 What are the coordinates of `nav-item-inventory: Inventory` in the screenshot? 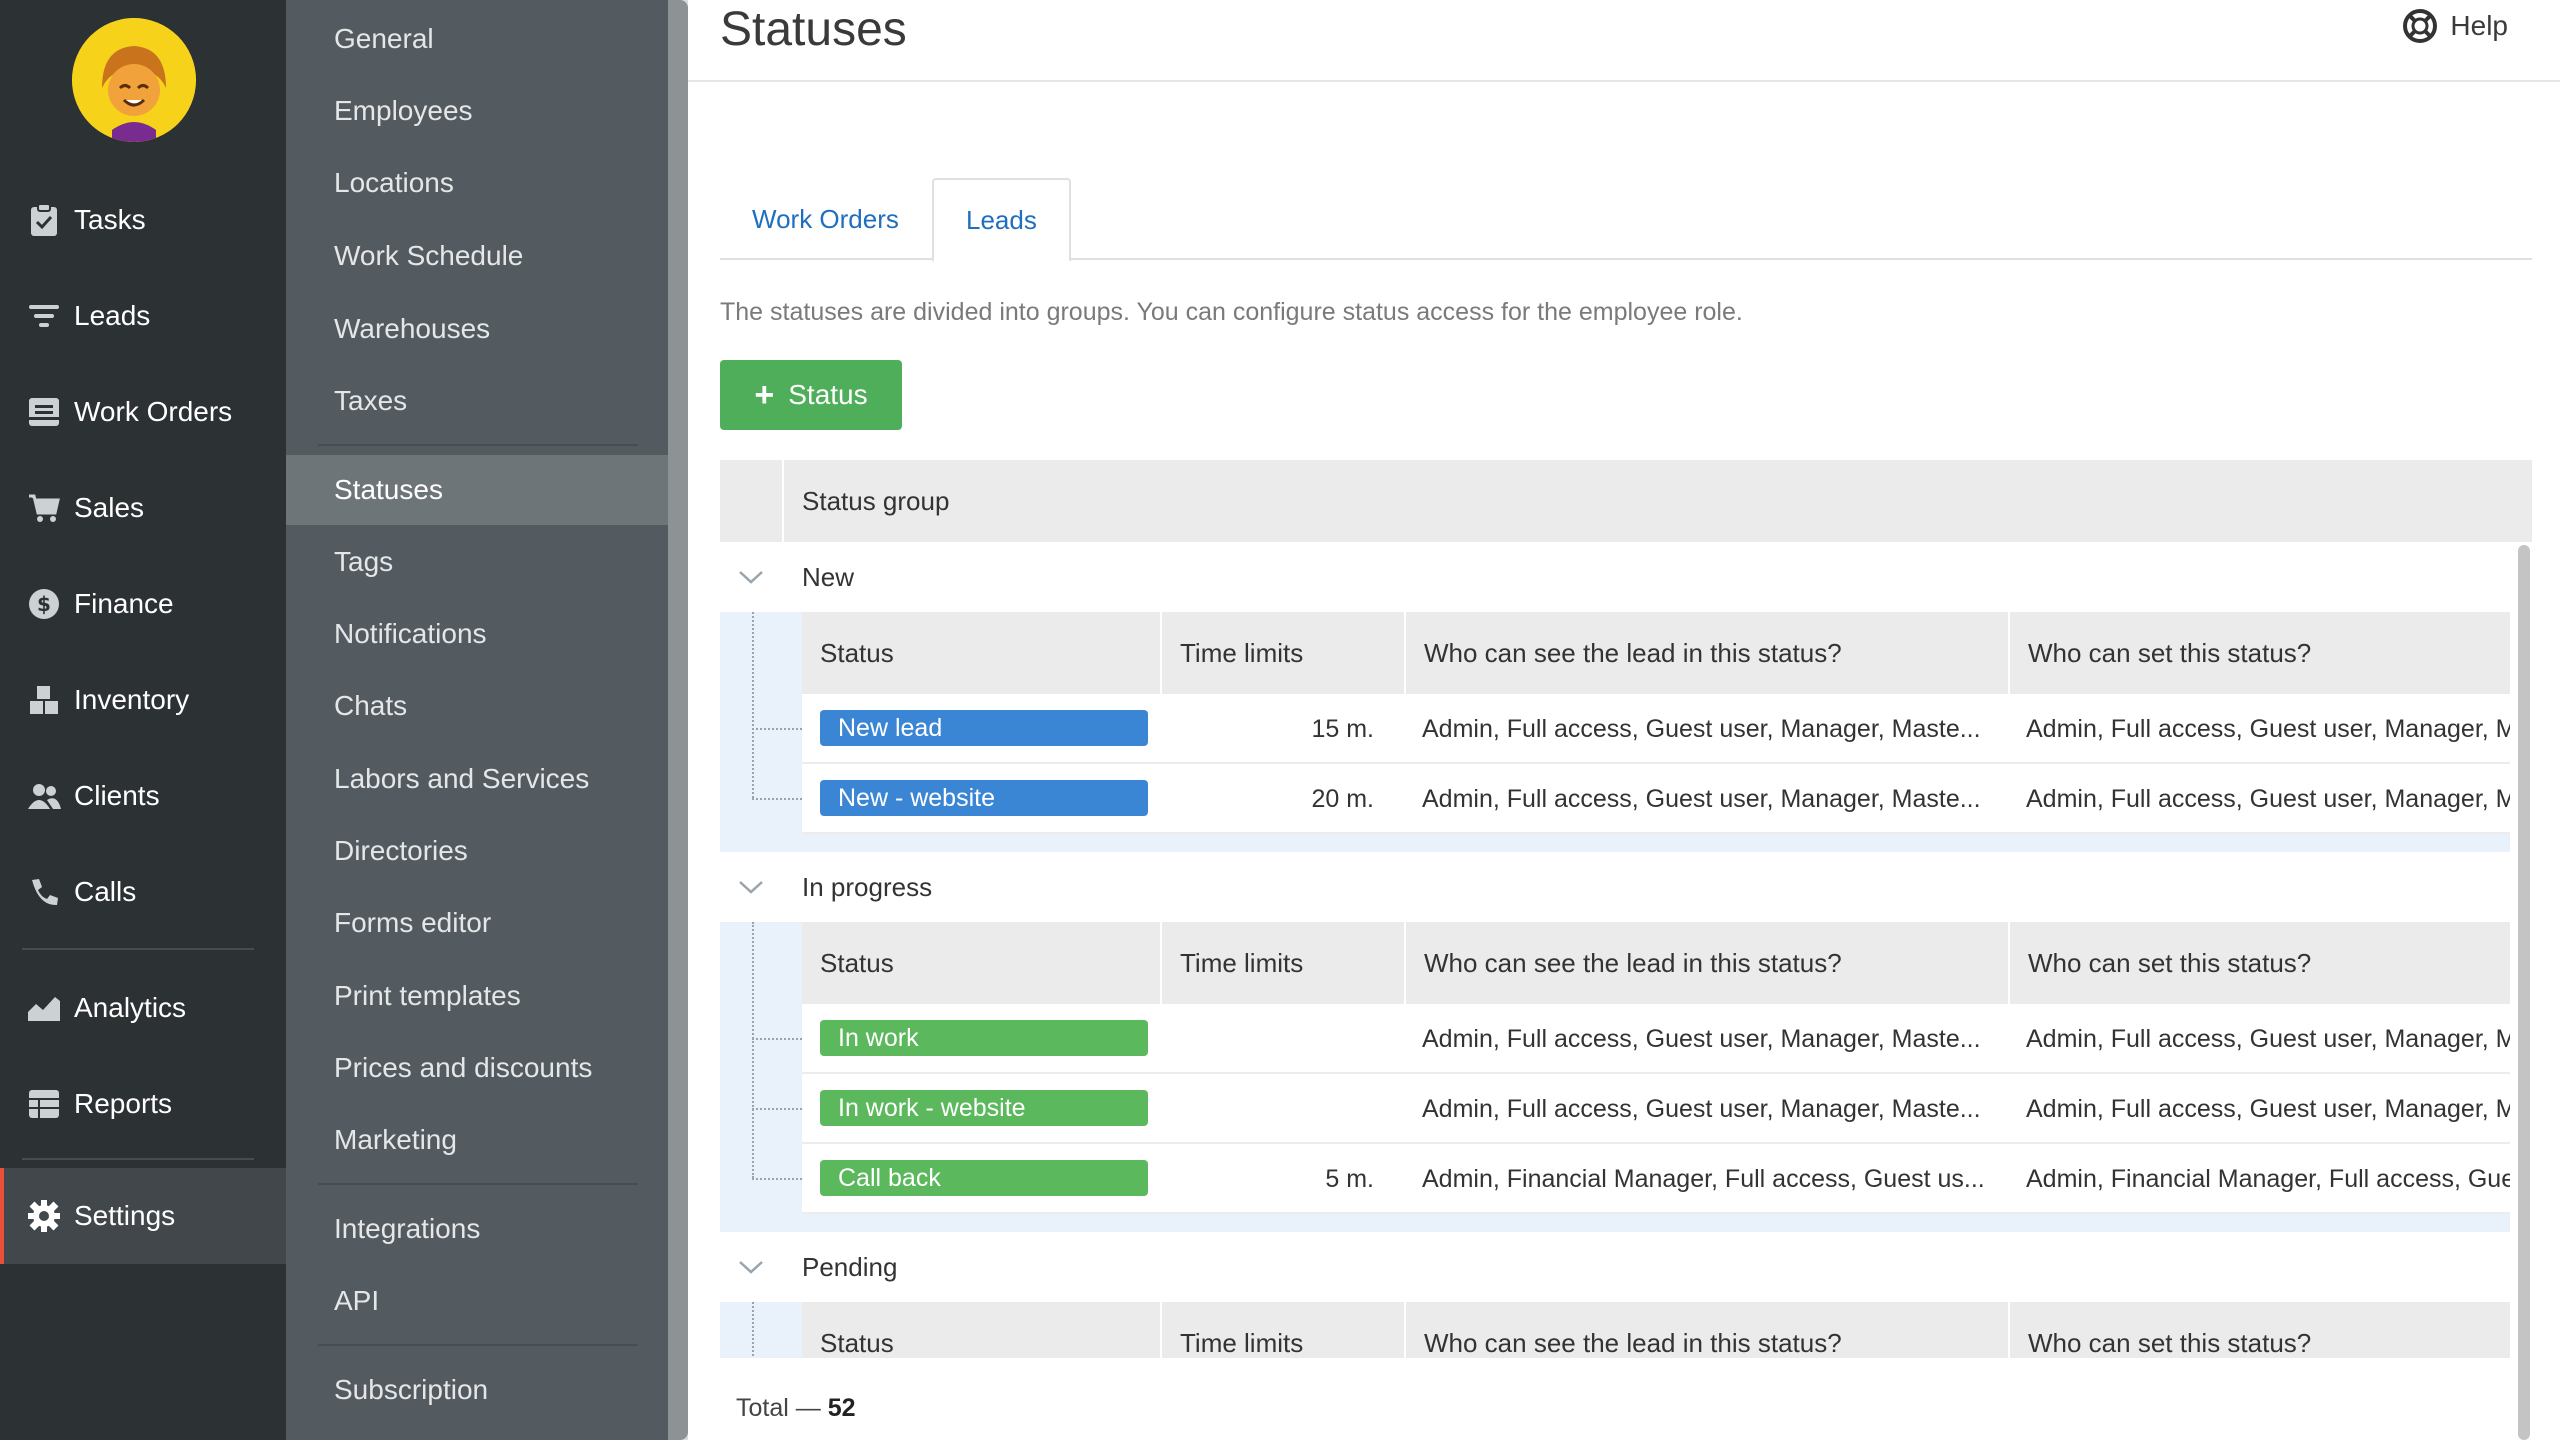 It's located at (143, 700).